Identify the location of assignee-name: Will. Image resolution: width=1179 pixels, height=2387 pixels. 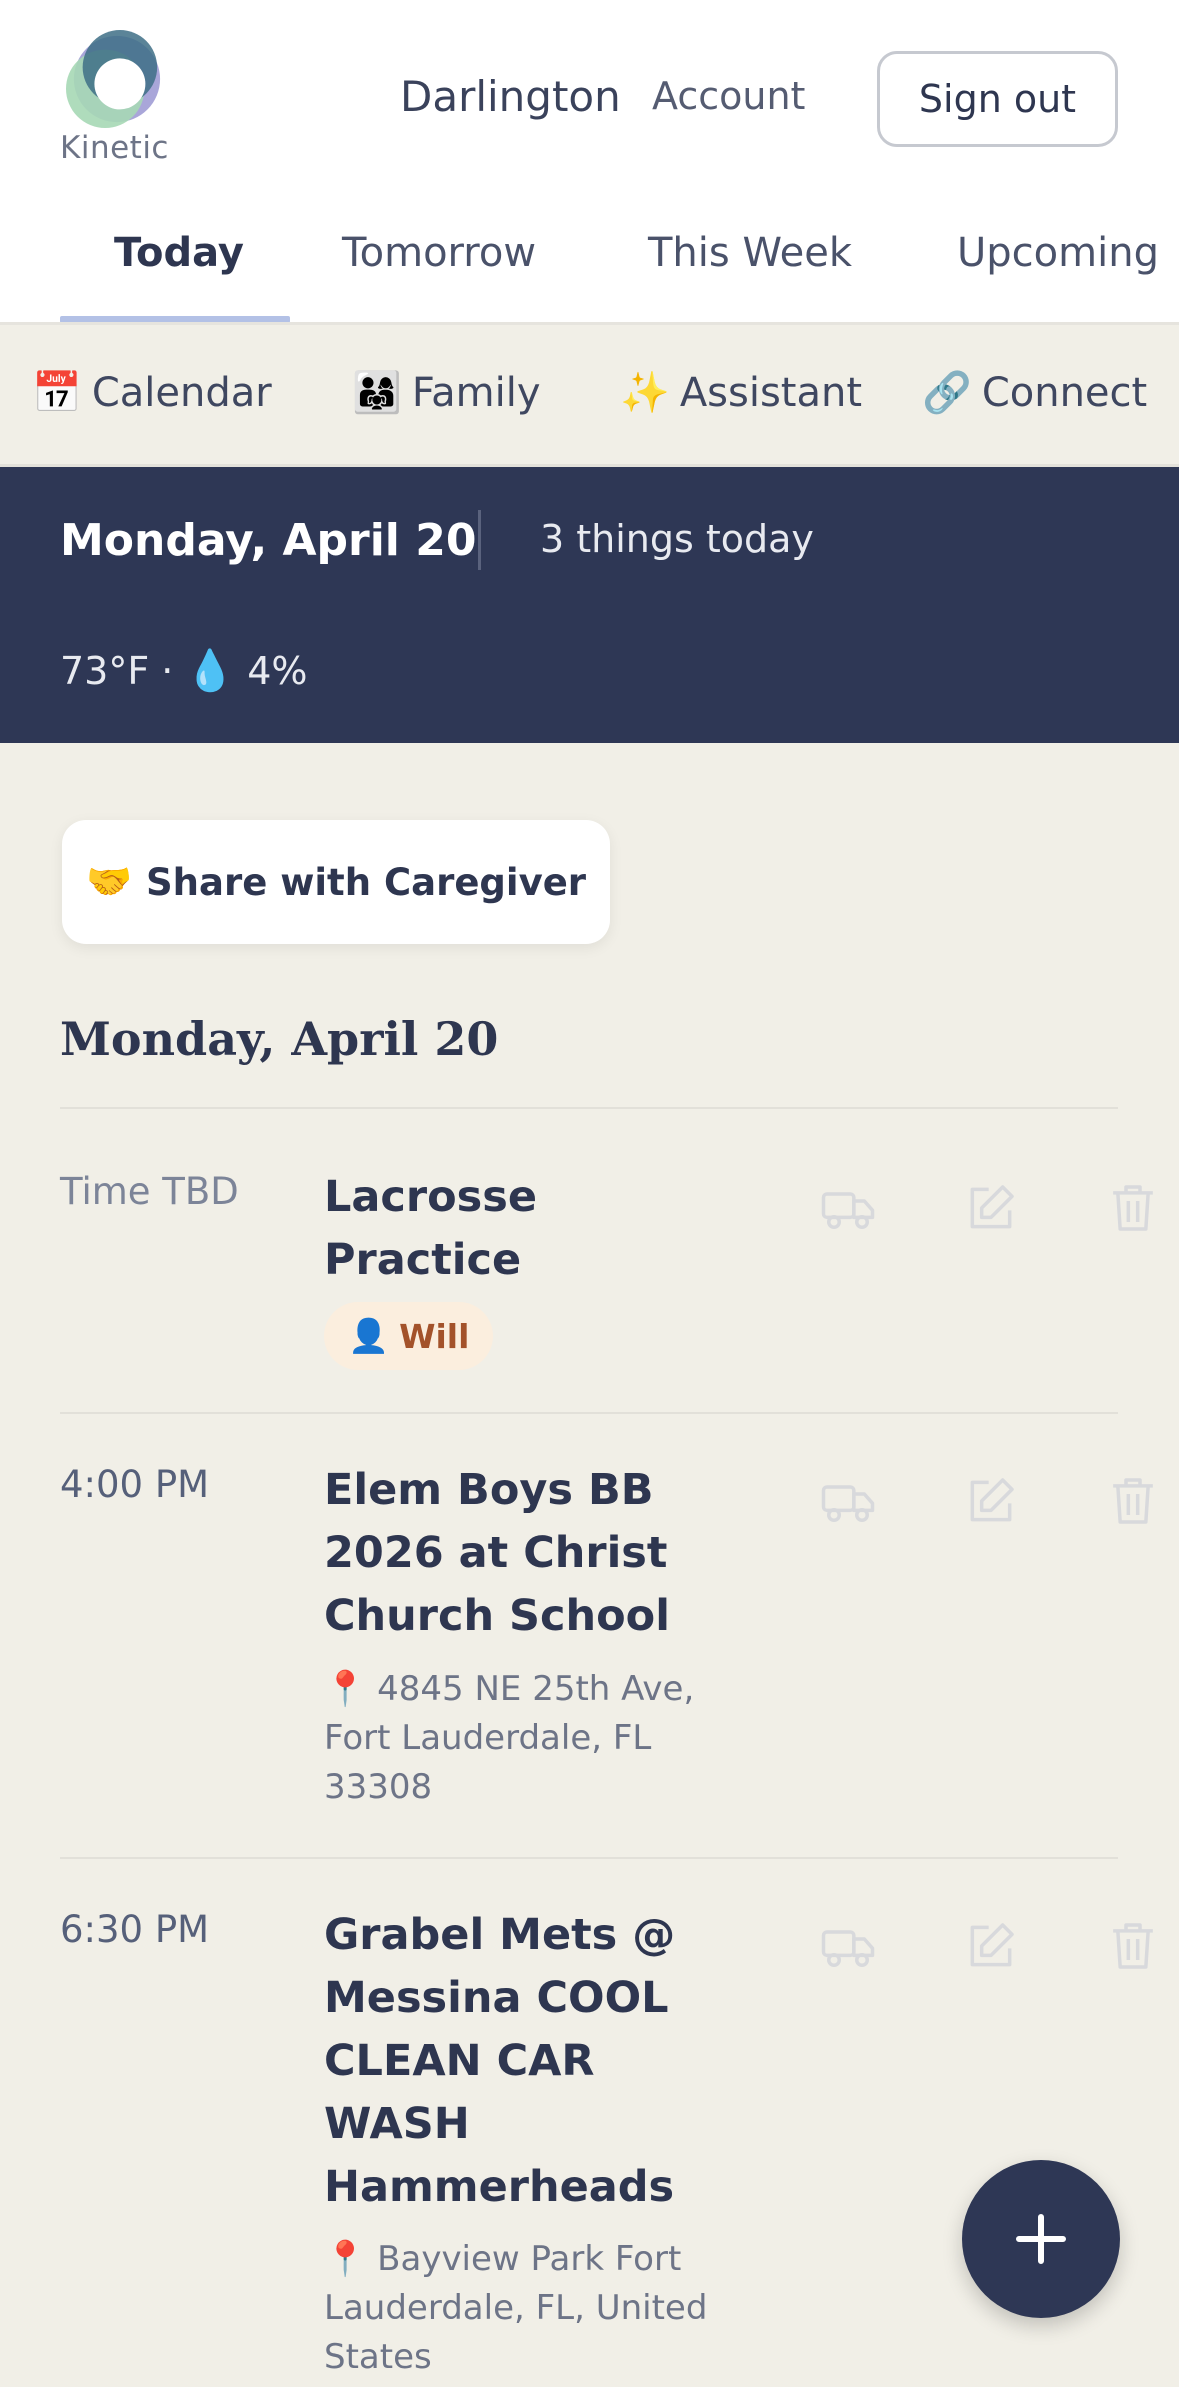
(434, 1336).